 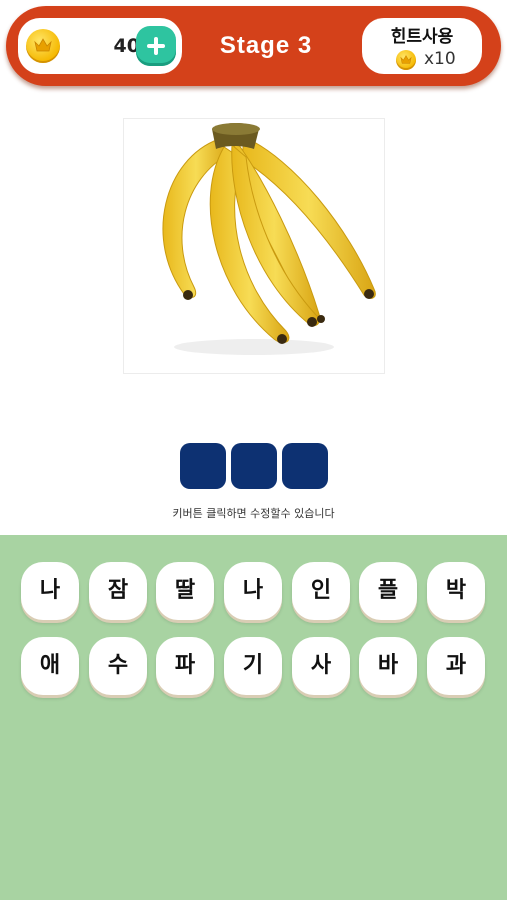 I want to click on letter-key: 사, so click(x=321, y=666).